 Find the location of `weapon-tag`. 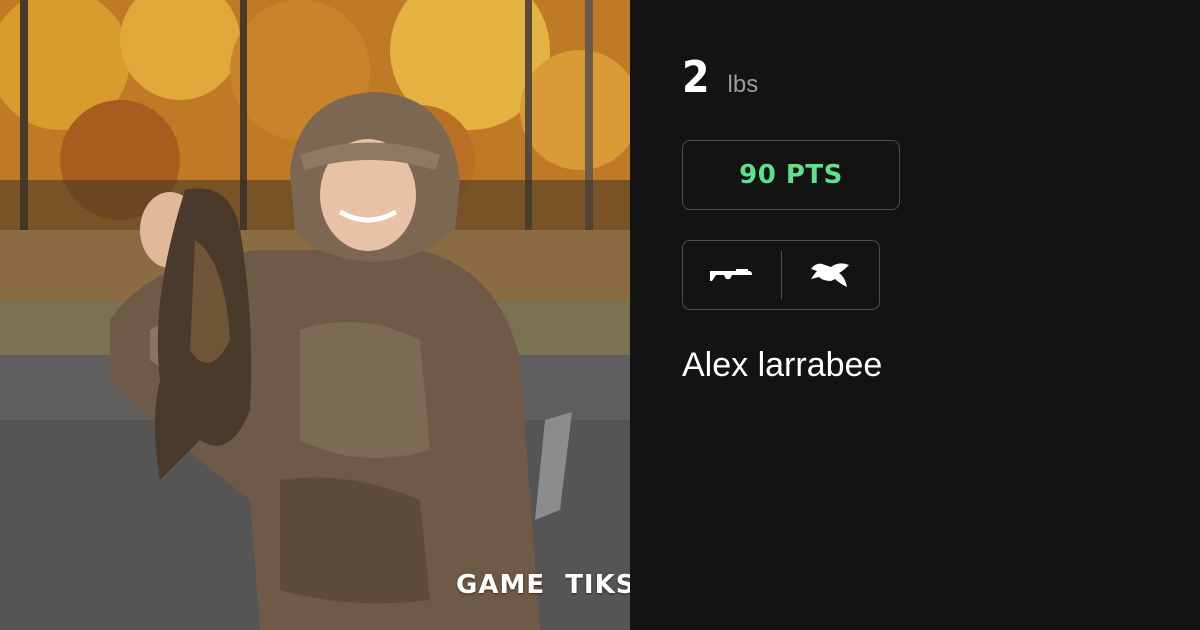

weapon-tag is located at coordinates (732, 275).